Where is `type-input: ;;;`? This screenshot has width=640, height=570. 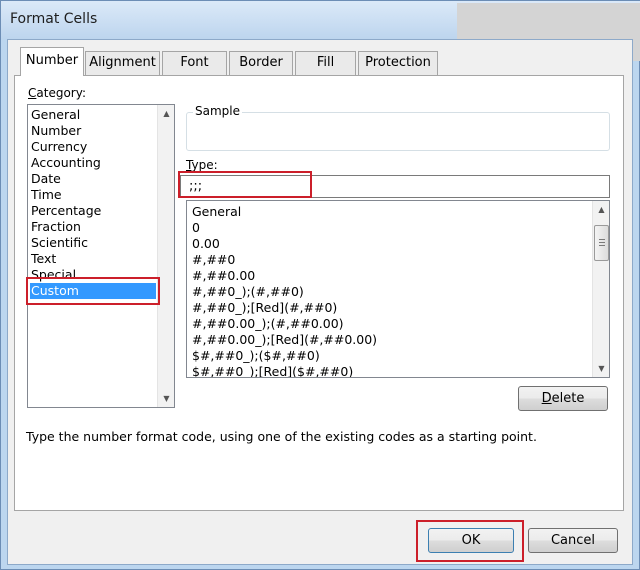
type-input: ;;; is located at coordinates (395, 186).